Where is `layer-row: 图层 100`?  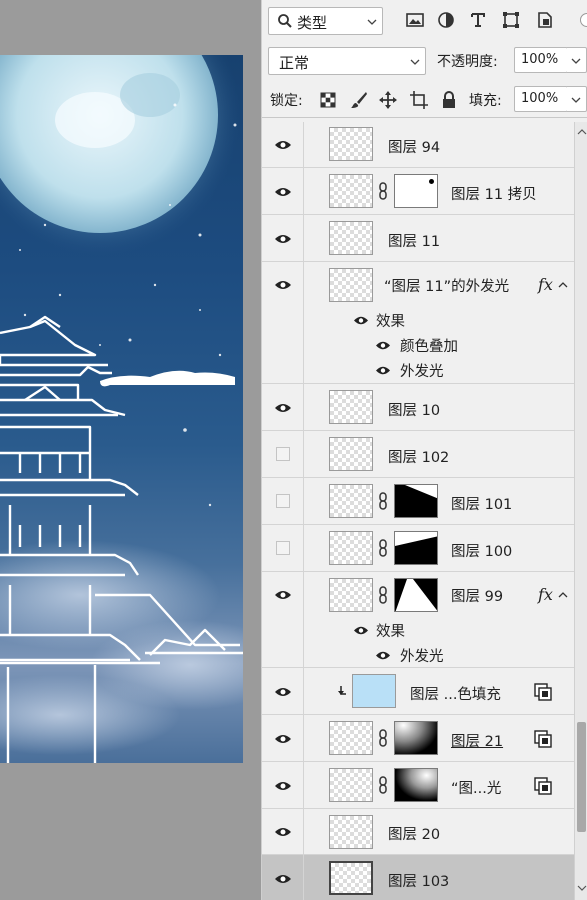
layer-row: 图层 100 is located at coordinates (418, 548).